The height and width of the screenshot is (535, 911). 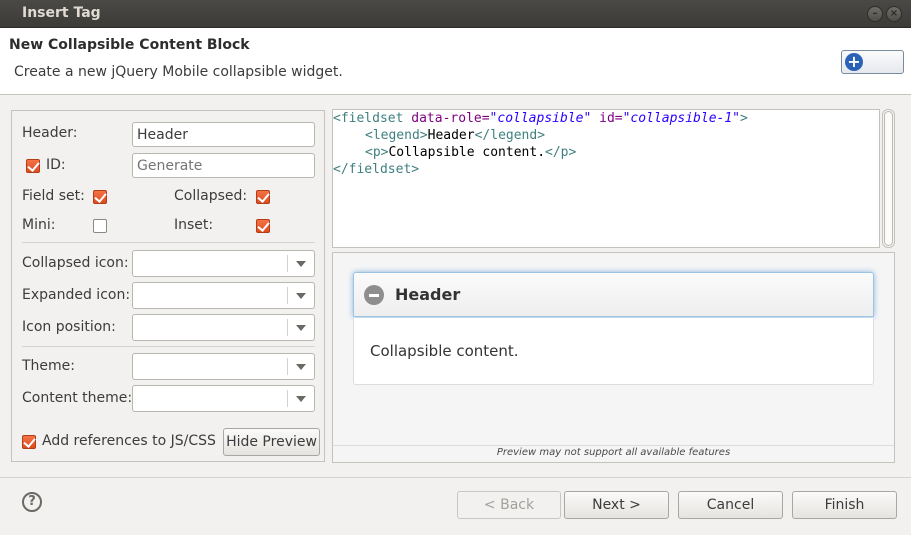 I want to click on preview-header-text: Header, so click(x=428, y=294).